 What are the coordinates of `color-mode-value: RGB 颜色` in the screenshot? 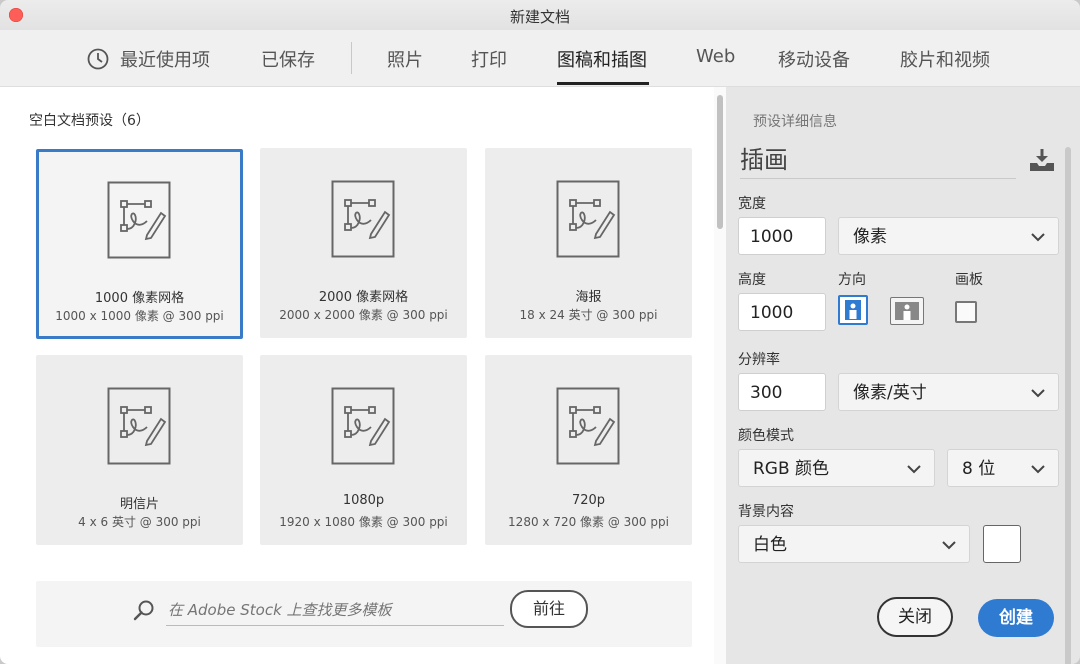 It's located at (791, 469).